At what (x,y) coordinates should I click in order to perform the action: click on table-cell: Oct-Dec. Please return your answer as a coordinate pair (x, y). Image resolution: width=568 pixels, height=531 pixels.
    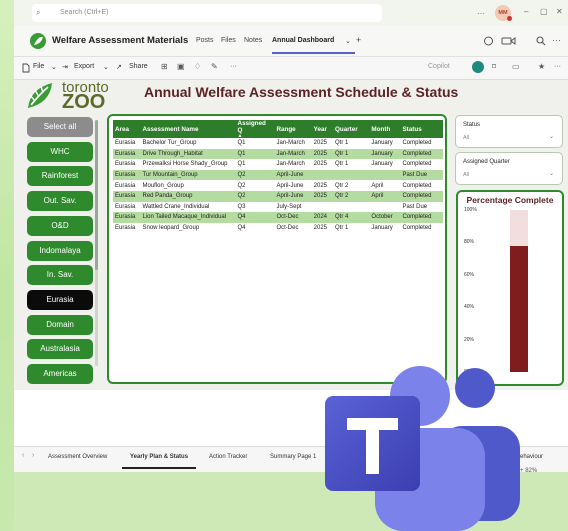
    Looking at the image, I should click on (287, 228).